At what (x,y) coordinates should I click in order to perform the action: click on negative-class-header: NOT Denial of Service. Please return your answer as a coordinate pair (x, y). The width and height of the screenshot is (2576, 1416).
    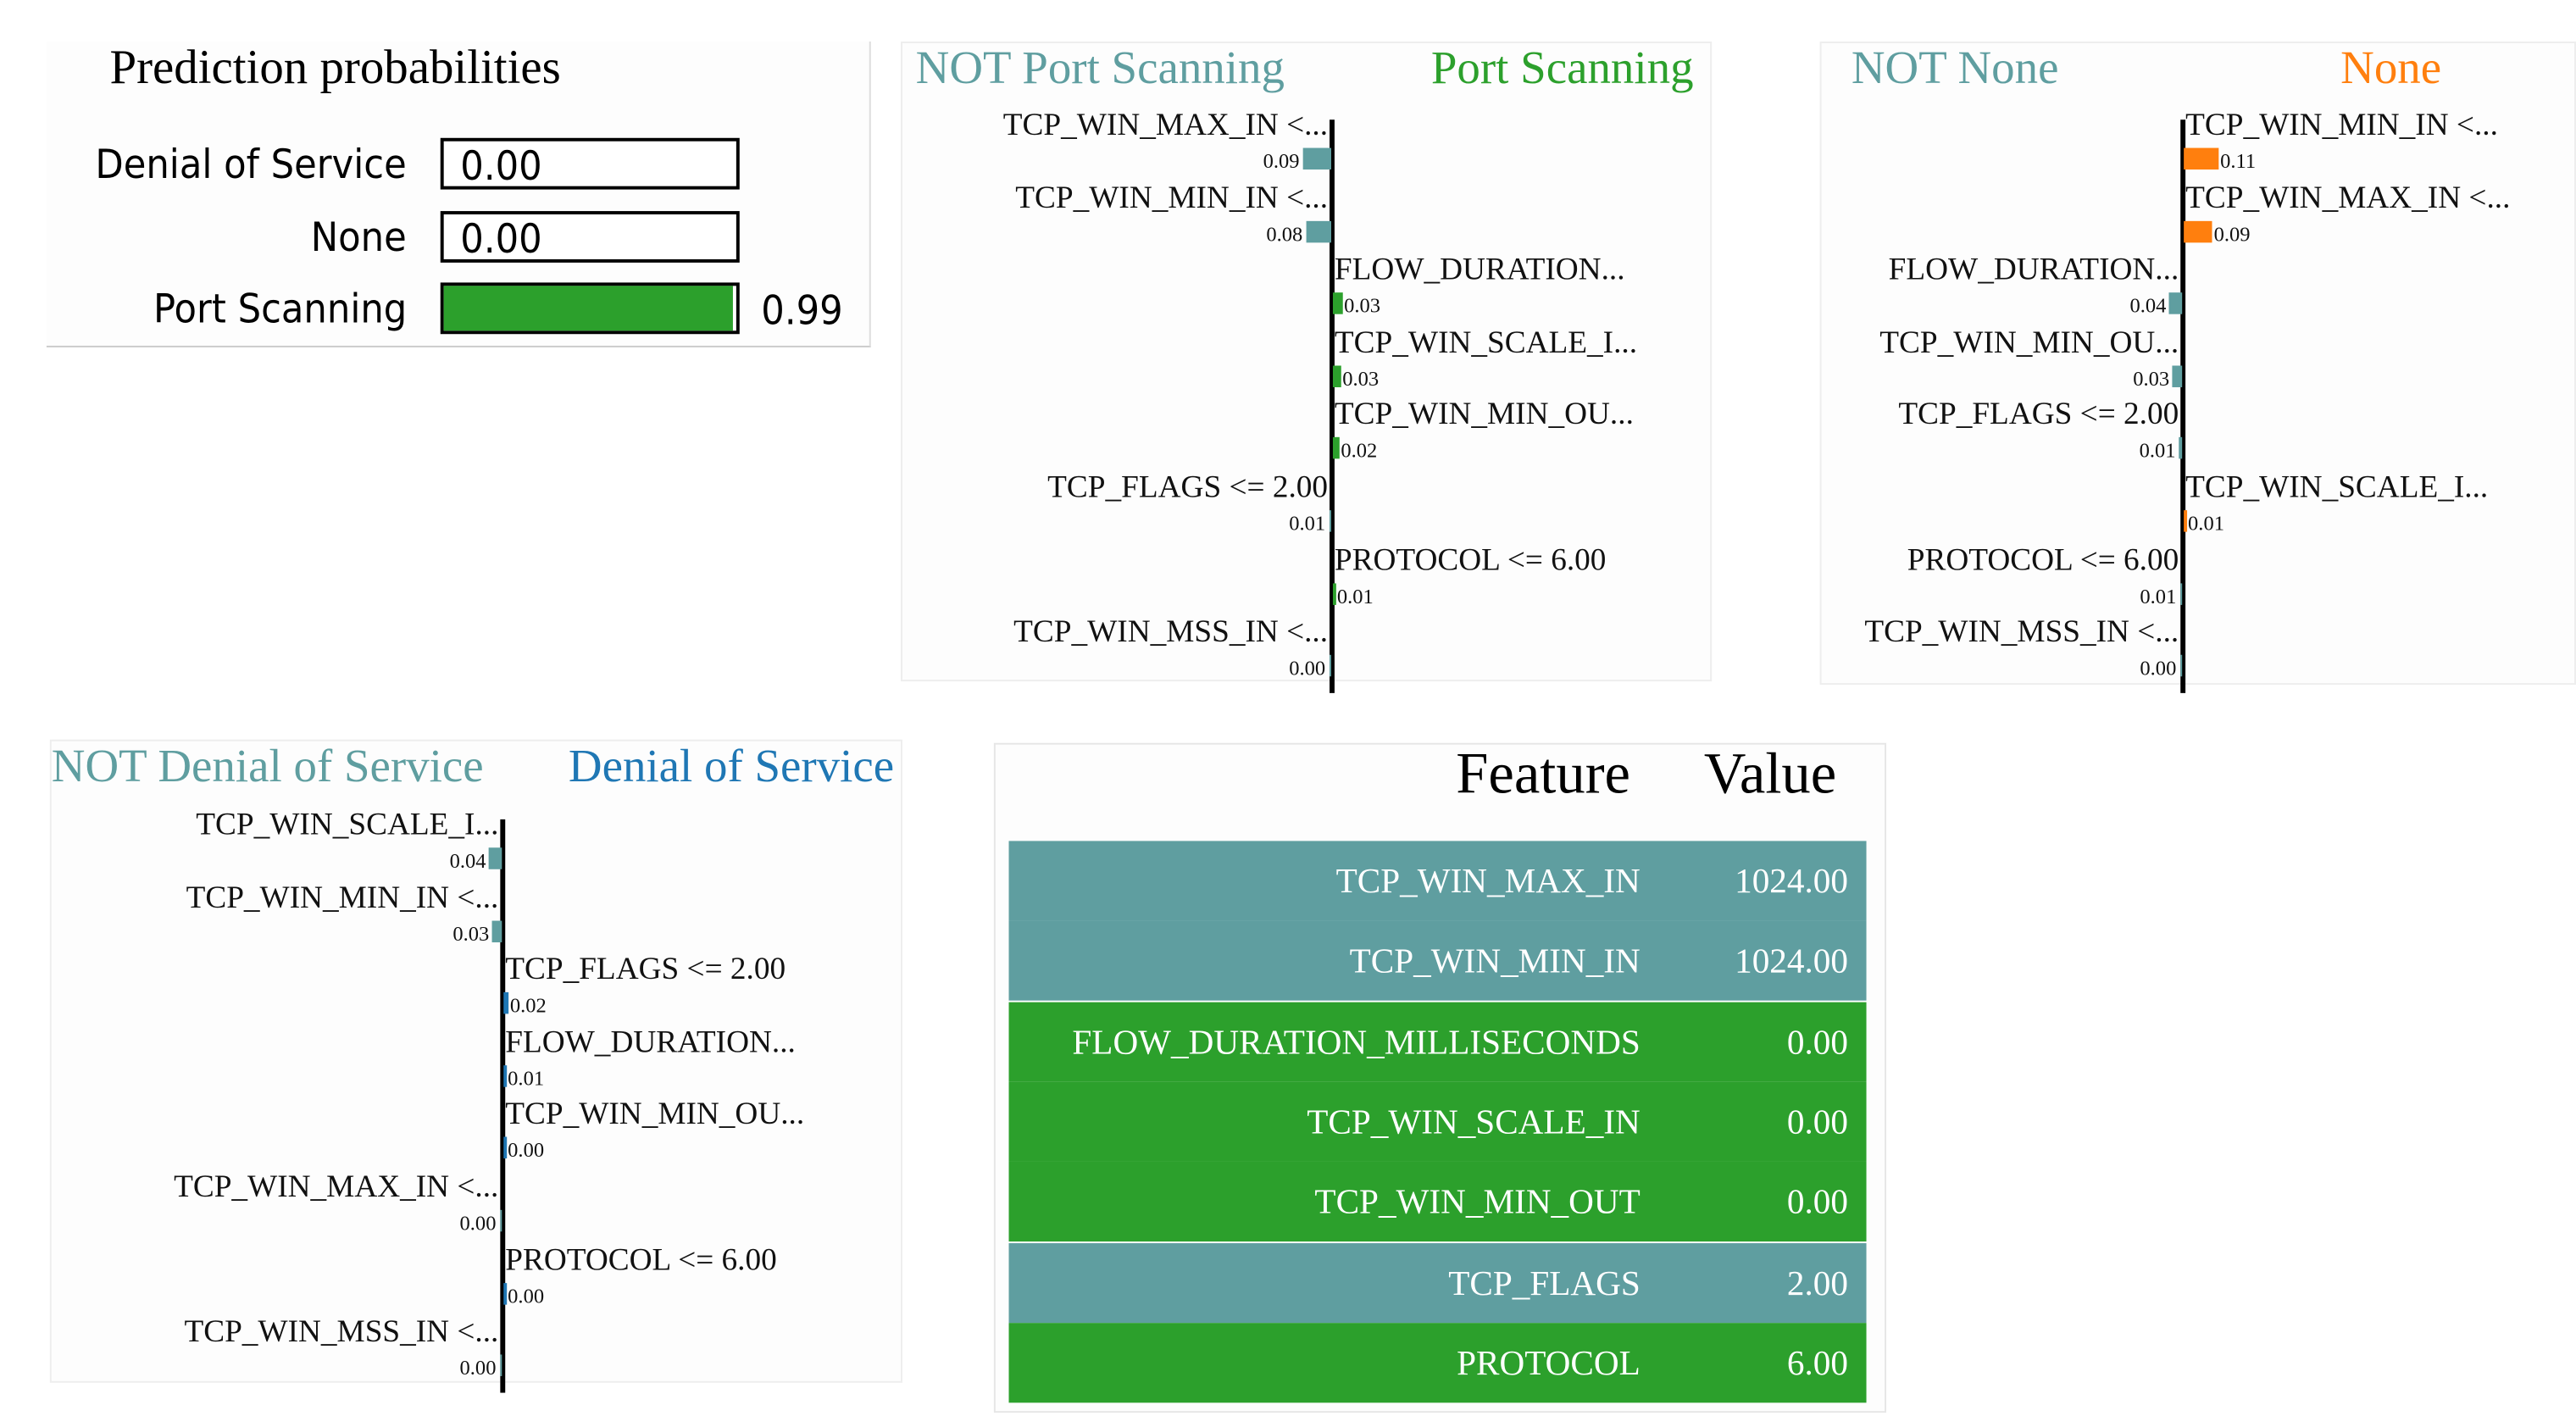
    Looking at the image, I should click on (267, 767).